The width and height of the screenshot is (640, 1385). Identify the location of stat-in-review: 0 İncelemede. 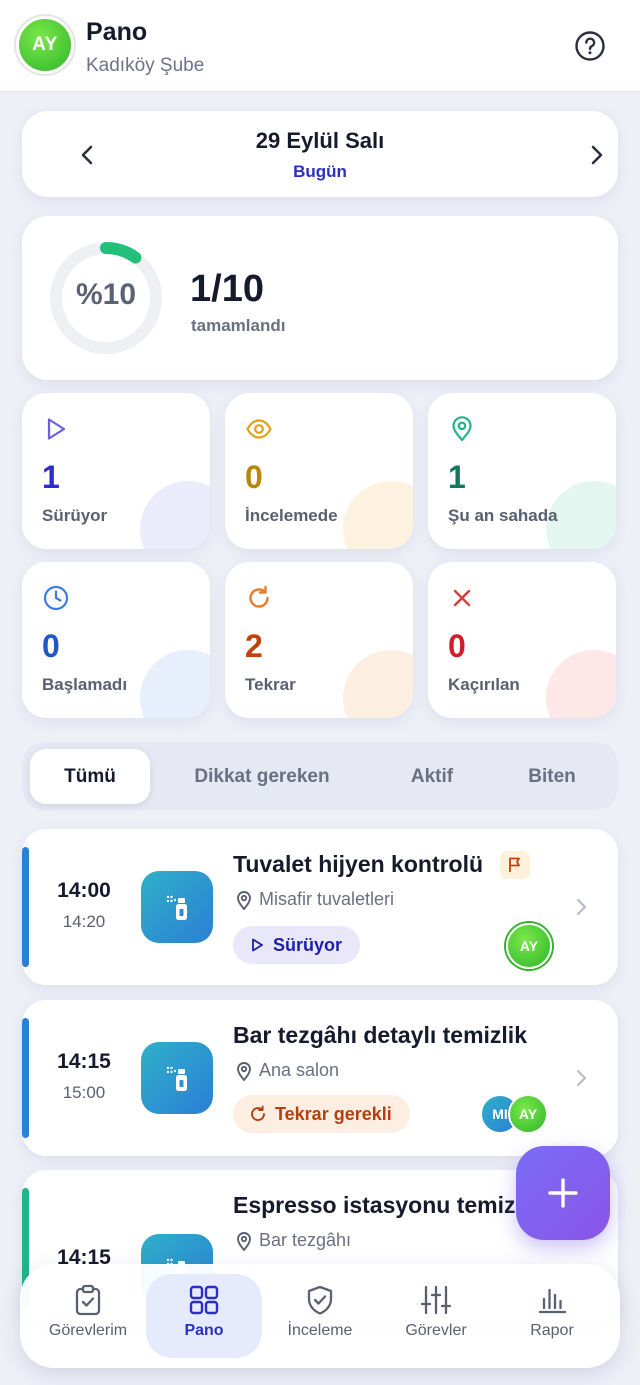
(319, 471).